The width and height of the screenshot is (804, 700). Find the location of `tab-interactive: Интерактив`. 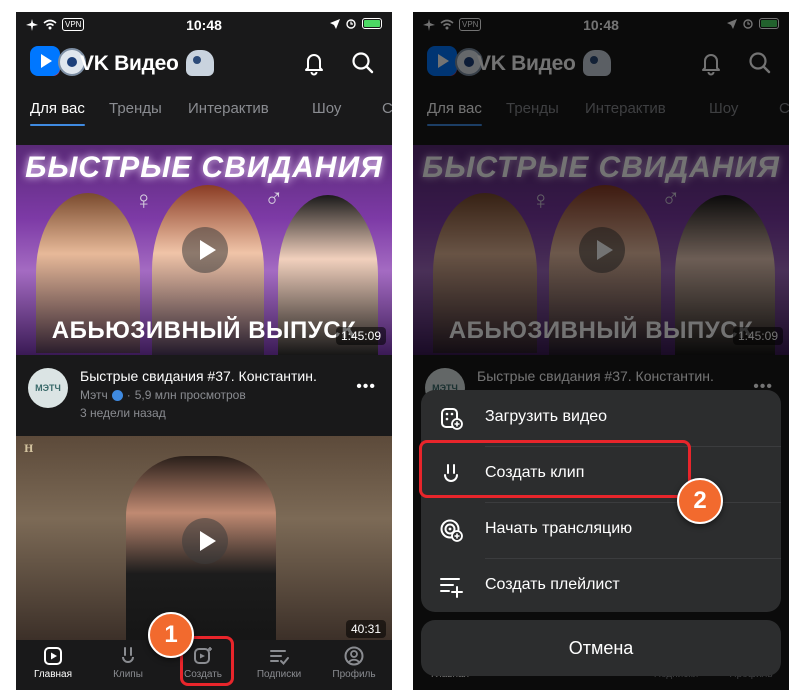

tab-interactive: Интерактив is located at coordinates (228, 108).